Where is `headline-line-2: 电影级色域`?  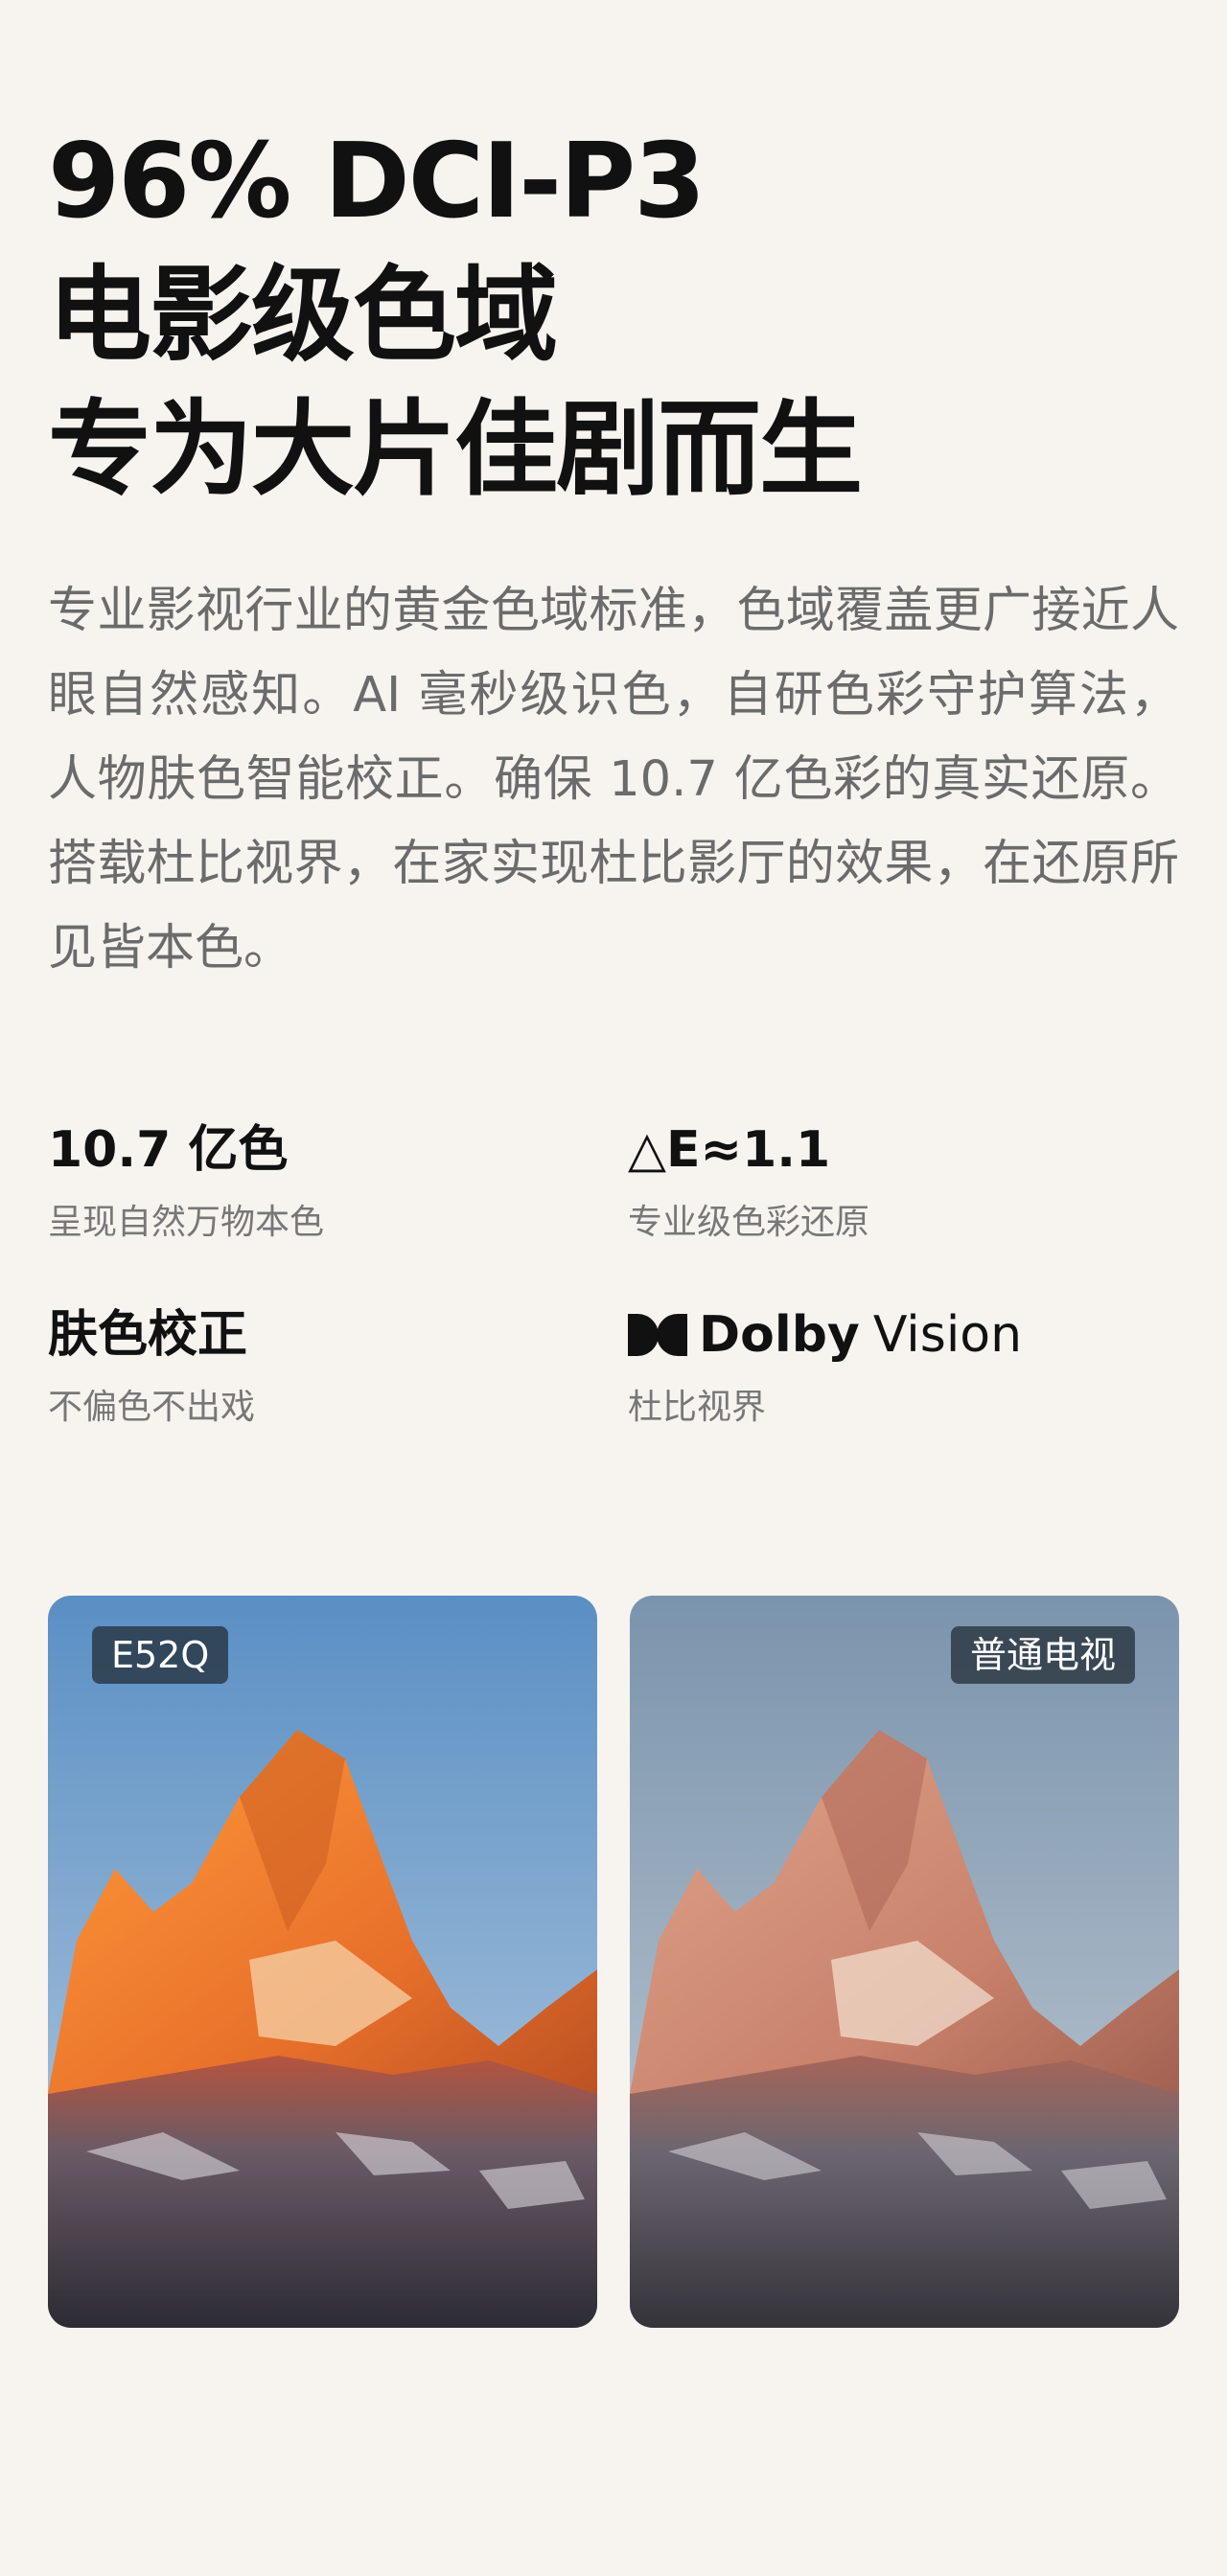
headline-line-2: 电影级色域 is located at coordinates (303, 316).